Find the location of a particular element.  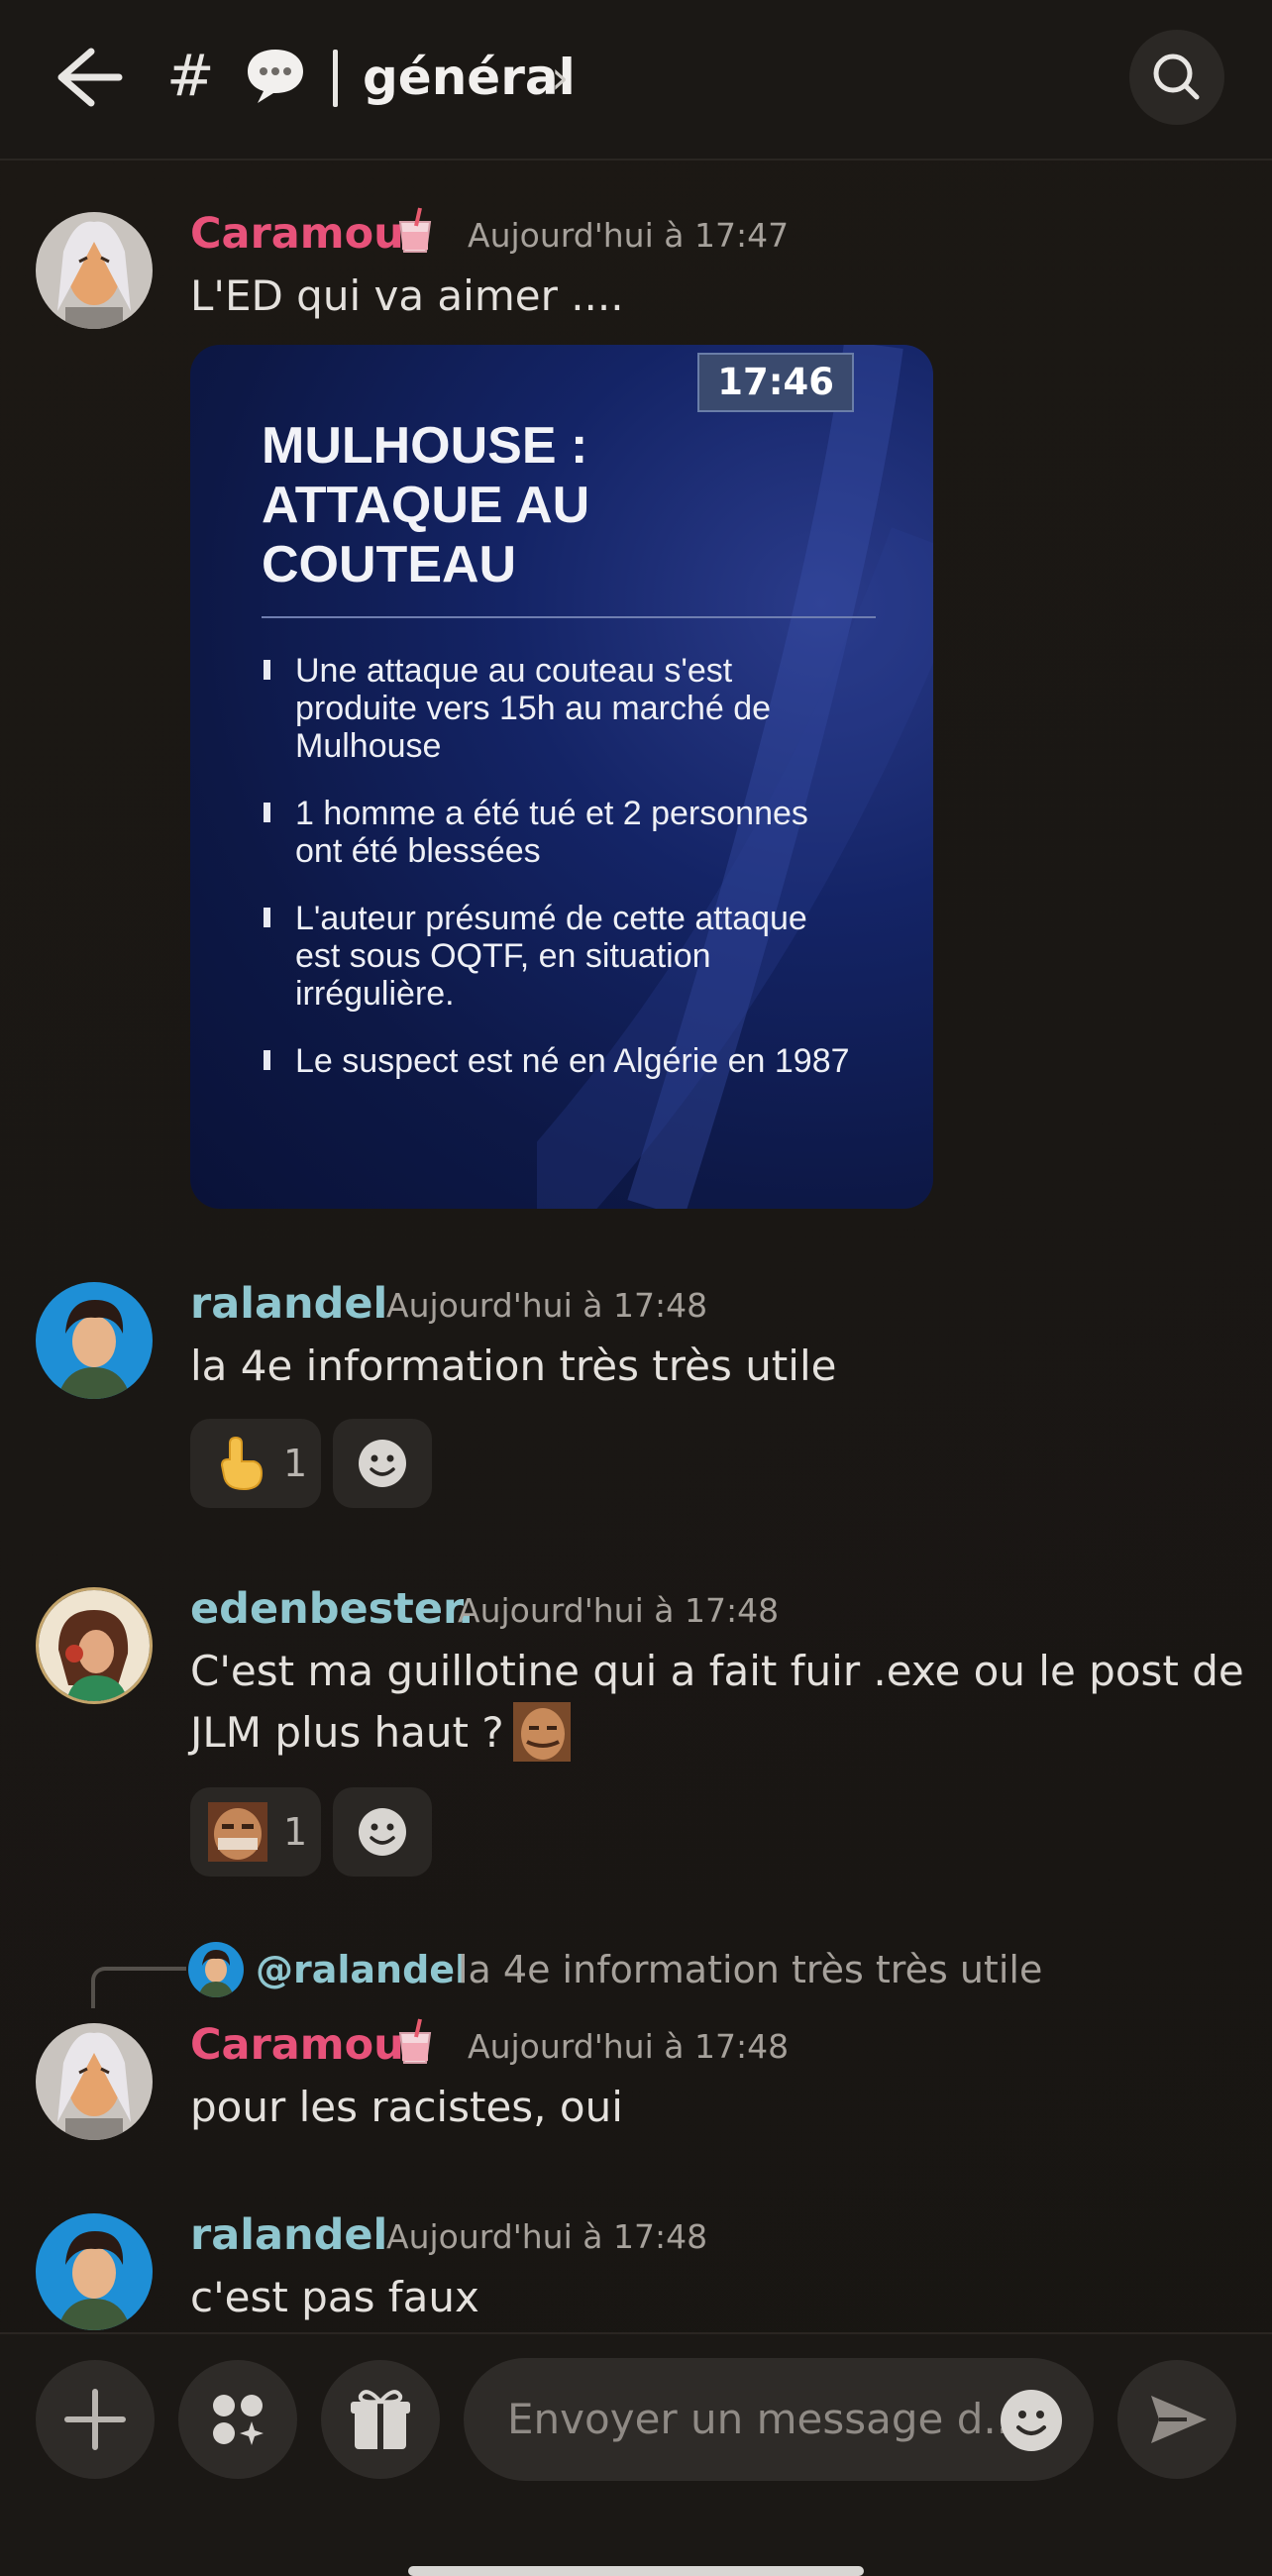

search-button is located at coordinates (1177, 77).